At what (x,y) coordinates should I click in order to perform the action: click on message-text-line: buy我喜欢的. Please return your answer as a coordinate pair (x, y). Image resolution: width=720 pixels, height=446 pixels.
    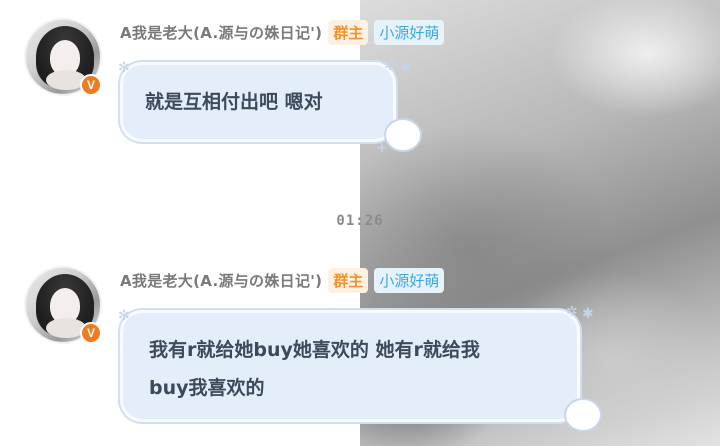
    Looking at the image, I should click on (207, 388).